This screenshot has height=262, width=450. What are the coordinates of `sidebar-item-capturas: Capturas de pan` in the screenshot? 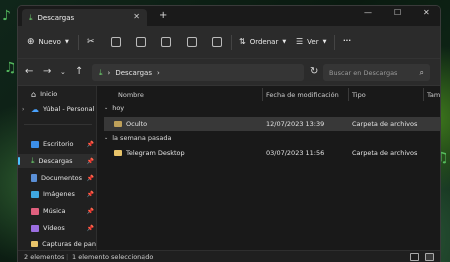 It's located at (57, 244).